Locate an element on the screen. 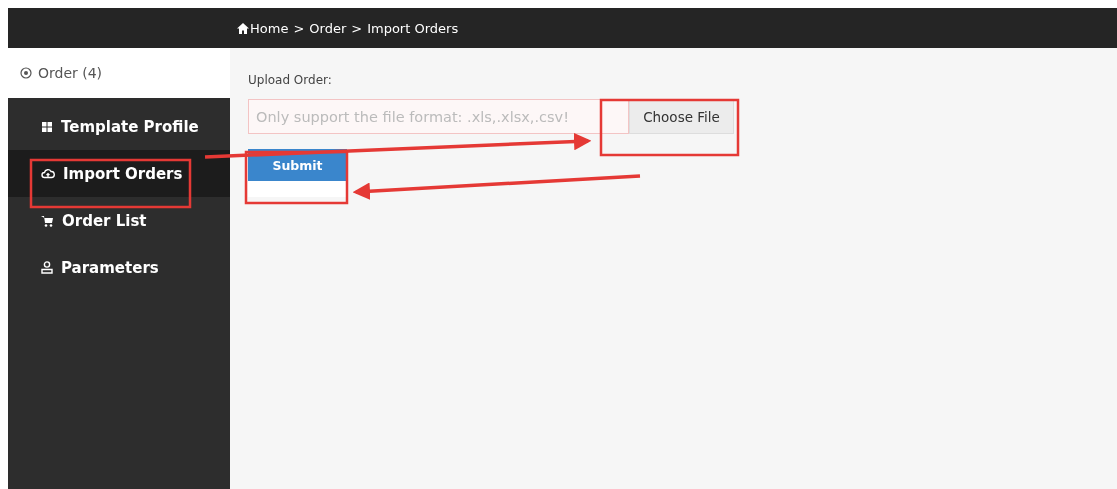  cart-icon is located at coordinates (47, 220).